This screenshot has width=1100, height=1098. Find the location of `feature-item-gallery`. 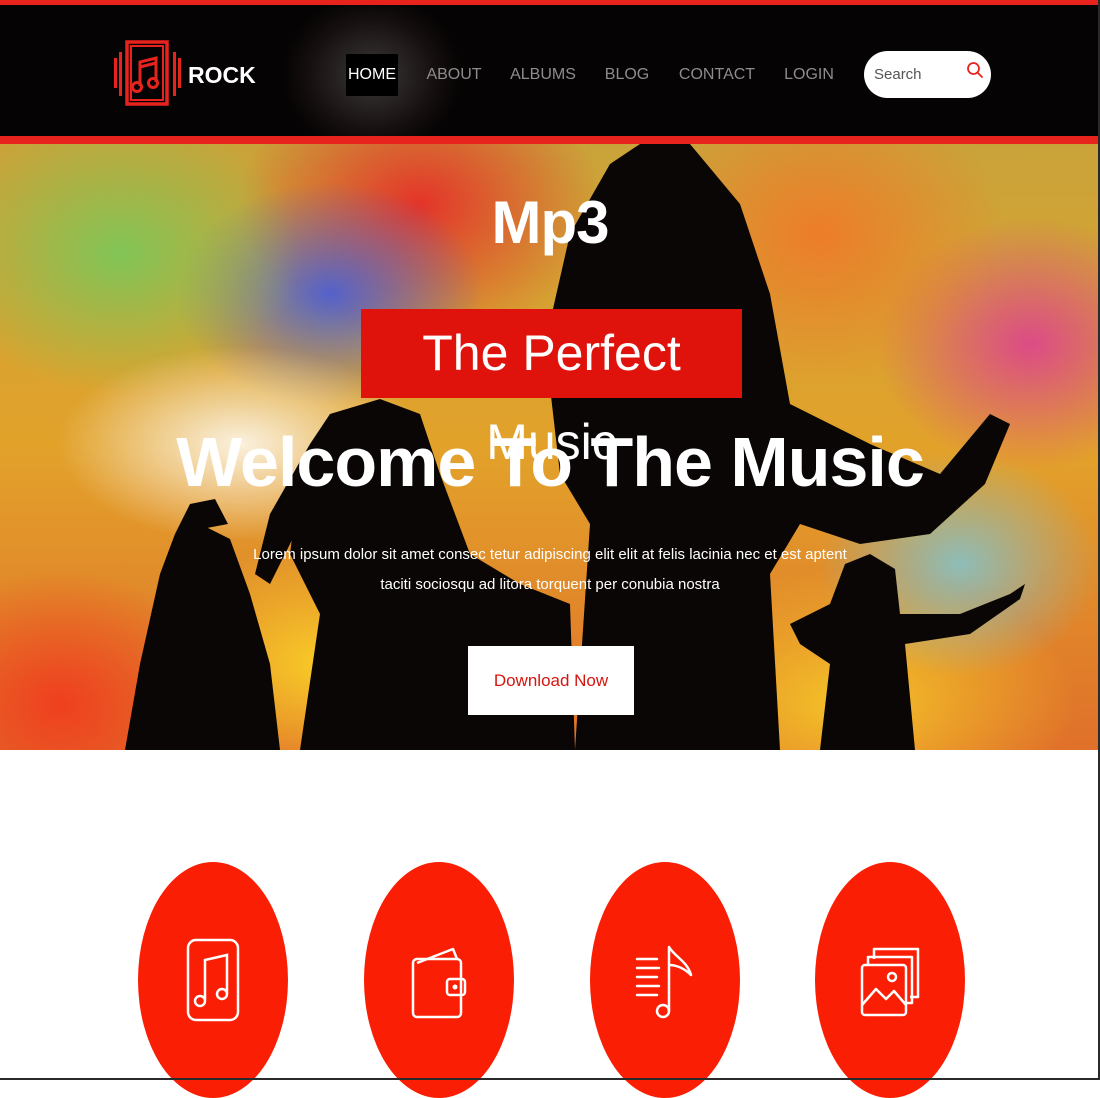

feature-item-gallery is located at coordinates (890, 980).